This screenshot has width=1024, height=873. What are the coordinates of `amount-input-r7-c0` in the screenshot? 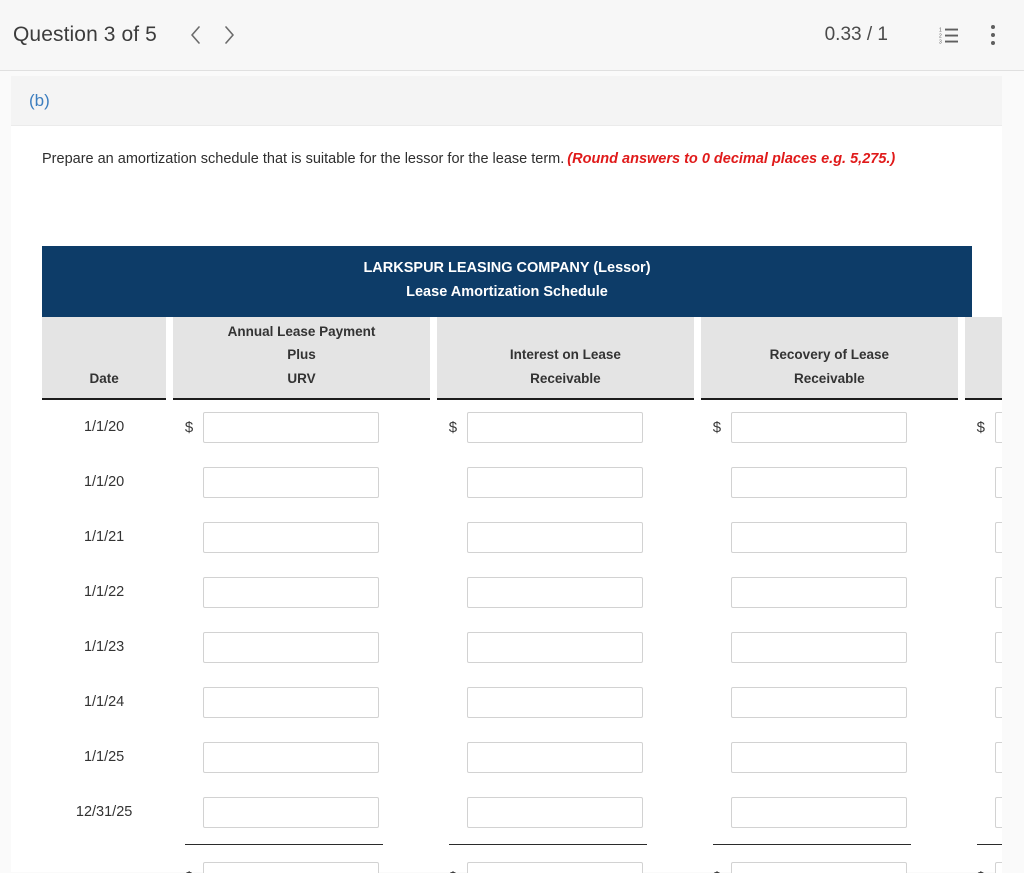 It's located at (290, 812).